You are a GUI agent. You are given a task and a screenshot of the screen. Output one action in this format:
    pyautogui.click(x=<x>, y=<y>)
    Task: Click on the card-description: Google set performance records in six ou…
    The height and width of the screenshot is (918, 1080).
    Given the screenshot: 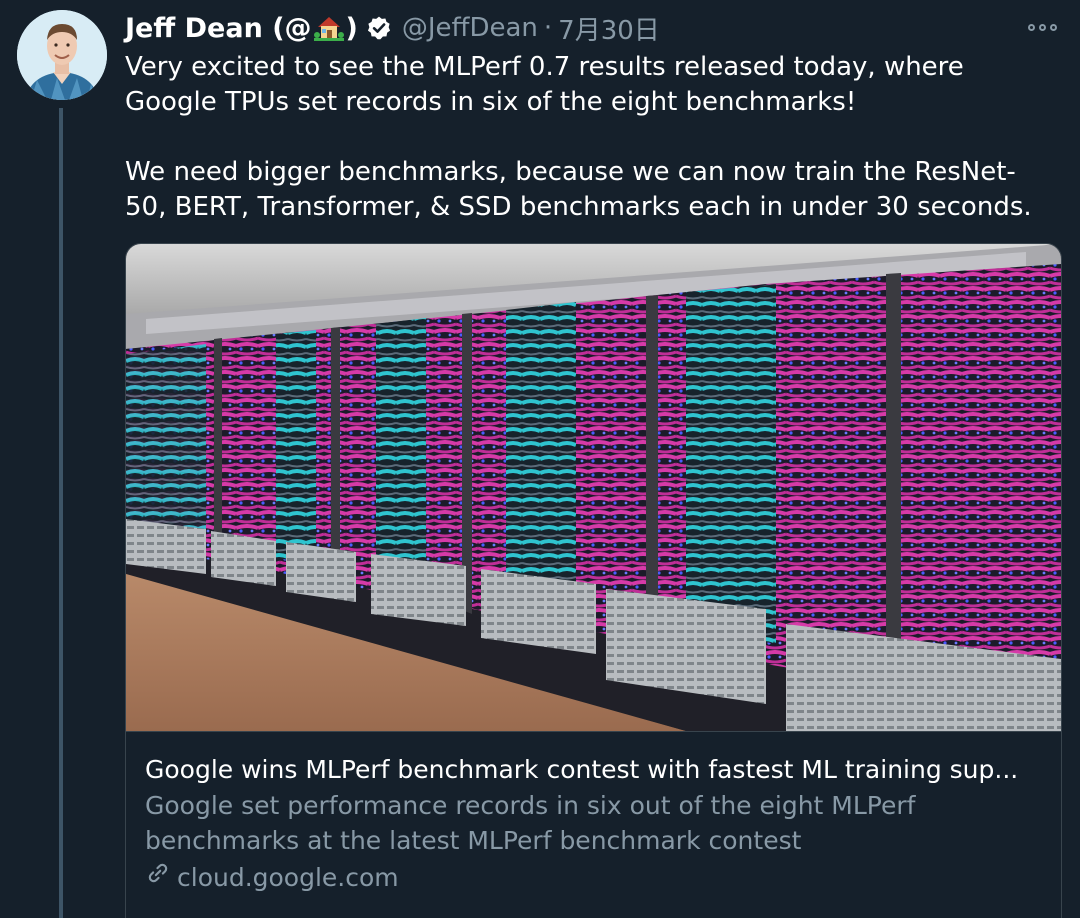 What is the action you would take?
    pyautogui.click(x=530, y=823)
    